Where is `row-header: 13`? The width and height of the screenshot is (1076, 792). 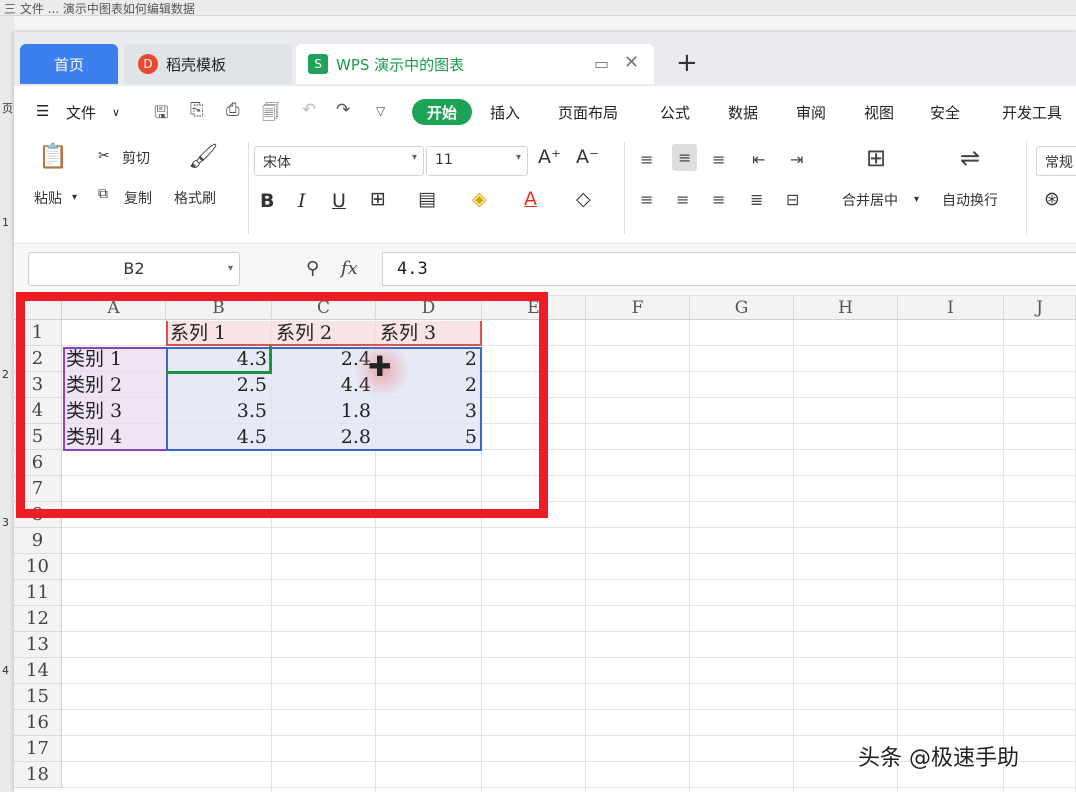
row-header: 13 is located at coordinates (38, 645).